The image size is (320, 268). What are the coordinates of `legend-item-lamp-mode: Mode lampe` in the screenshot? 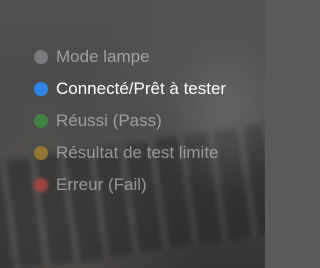 It's located at (149, 57).